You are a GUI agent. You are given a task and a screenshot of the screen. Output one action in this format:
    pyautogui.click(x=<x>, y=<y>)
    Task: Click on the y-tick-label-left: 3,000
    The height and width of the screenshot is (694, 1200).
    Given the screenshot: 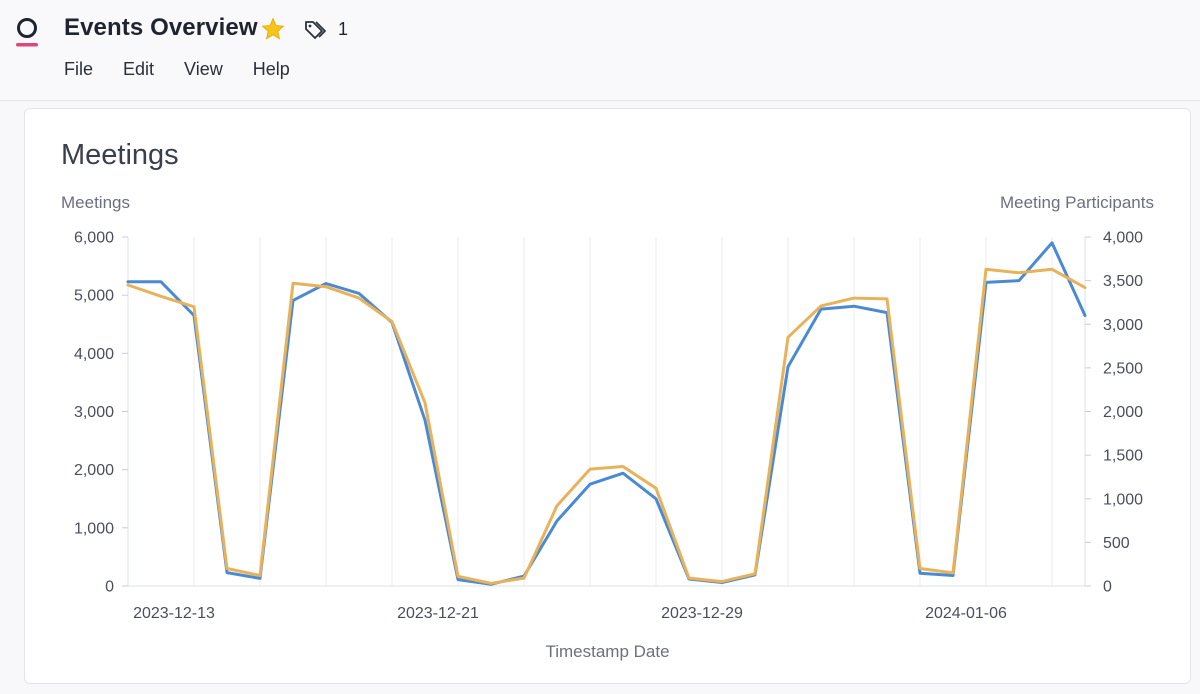 What is the action you would take?
    pyautogui.click(x=94, y=412)
    